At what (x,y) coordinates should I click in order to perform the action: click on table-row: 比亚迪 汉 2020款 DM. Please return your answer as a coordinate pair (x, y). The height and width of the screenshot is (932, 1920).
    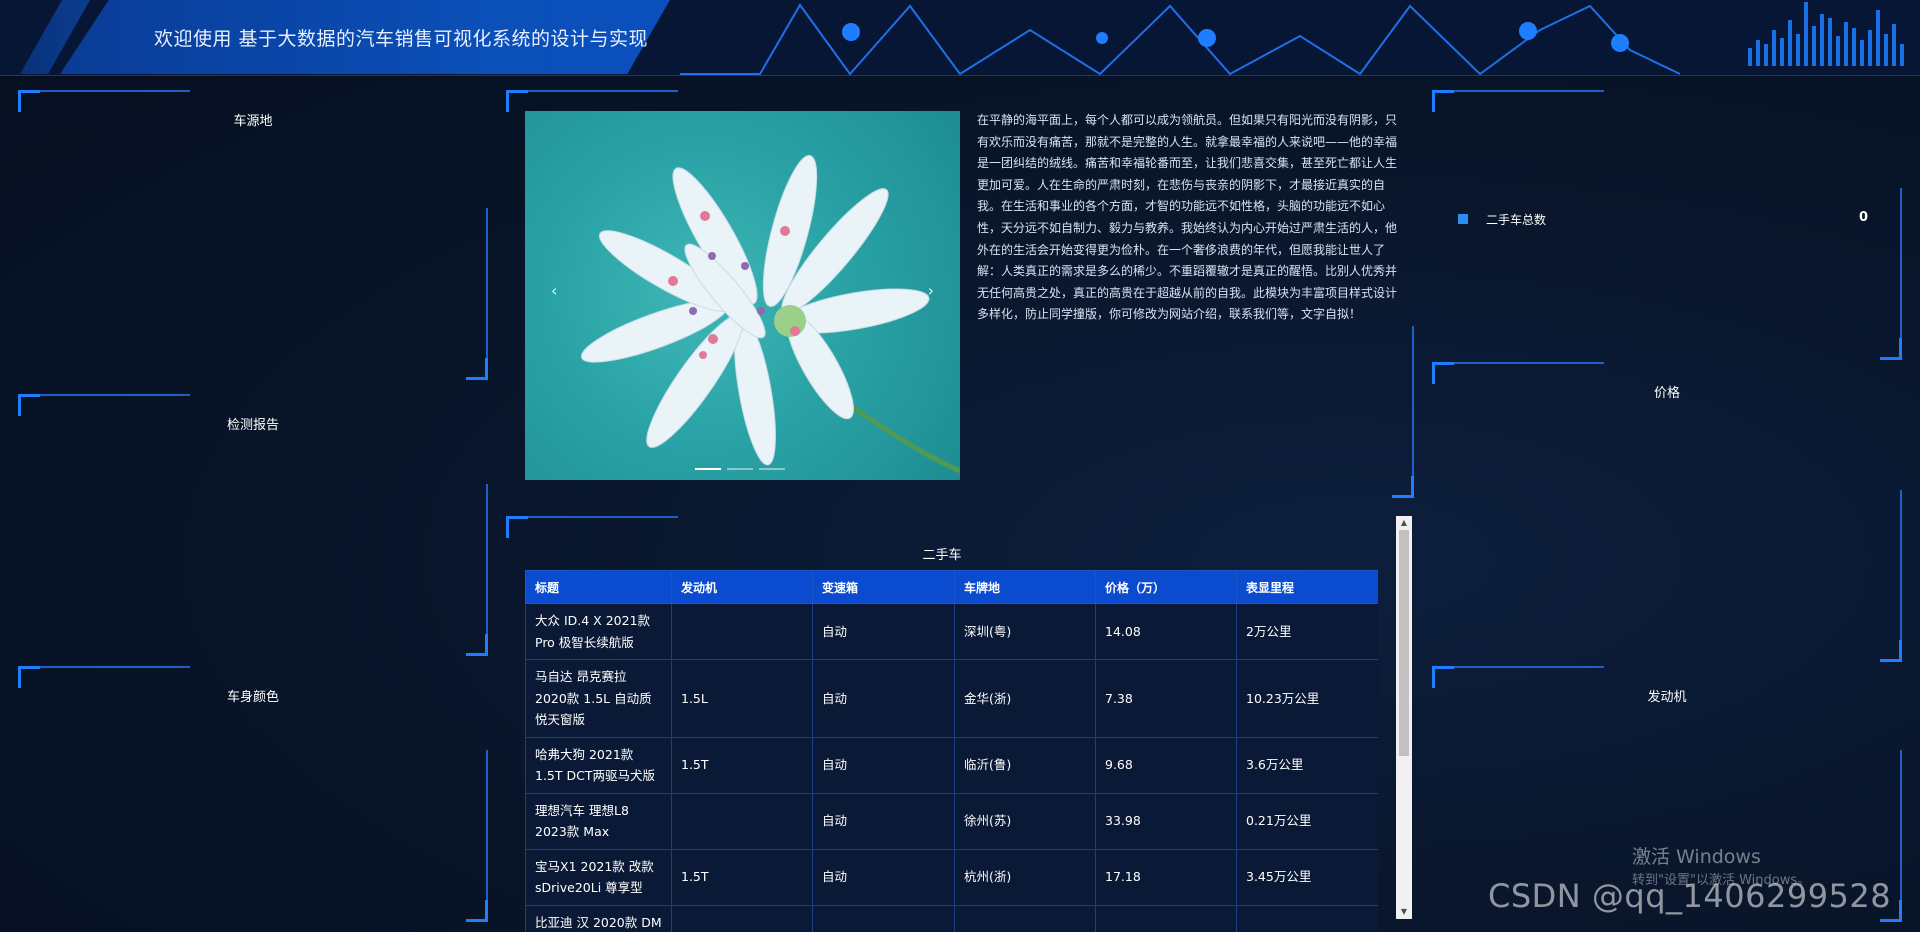
    Looking at the image, I should click on (951, 918).